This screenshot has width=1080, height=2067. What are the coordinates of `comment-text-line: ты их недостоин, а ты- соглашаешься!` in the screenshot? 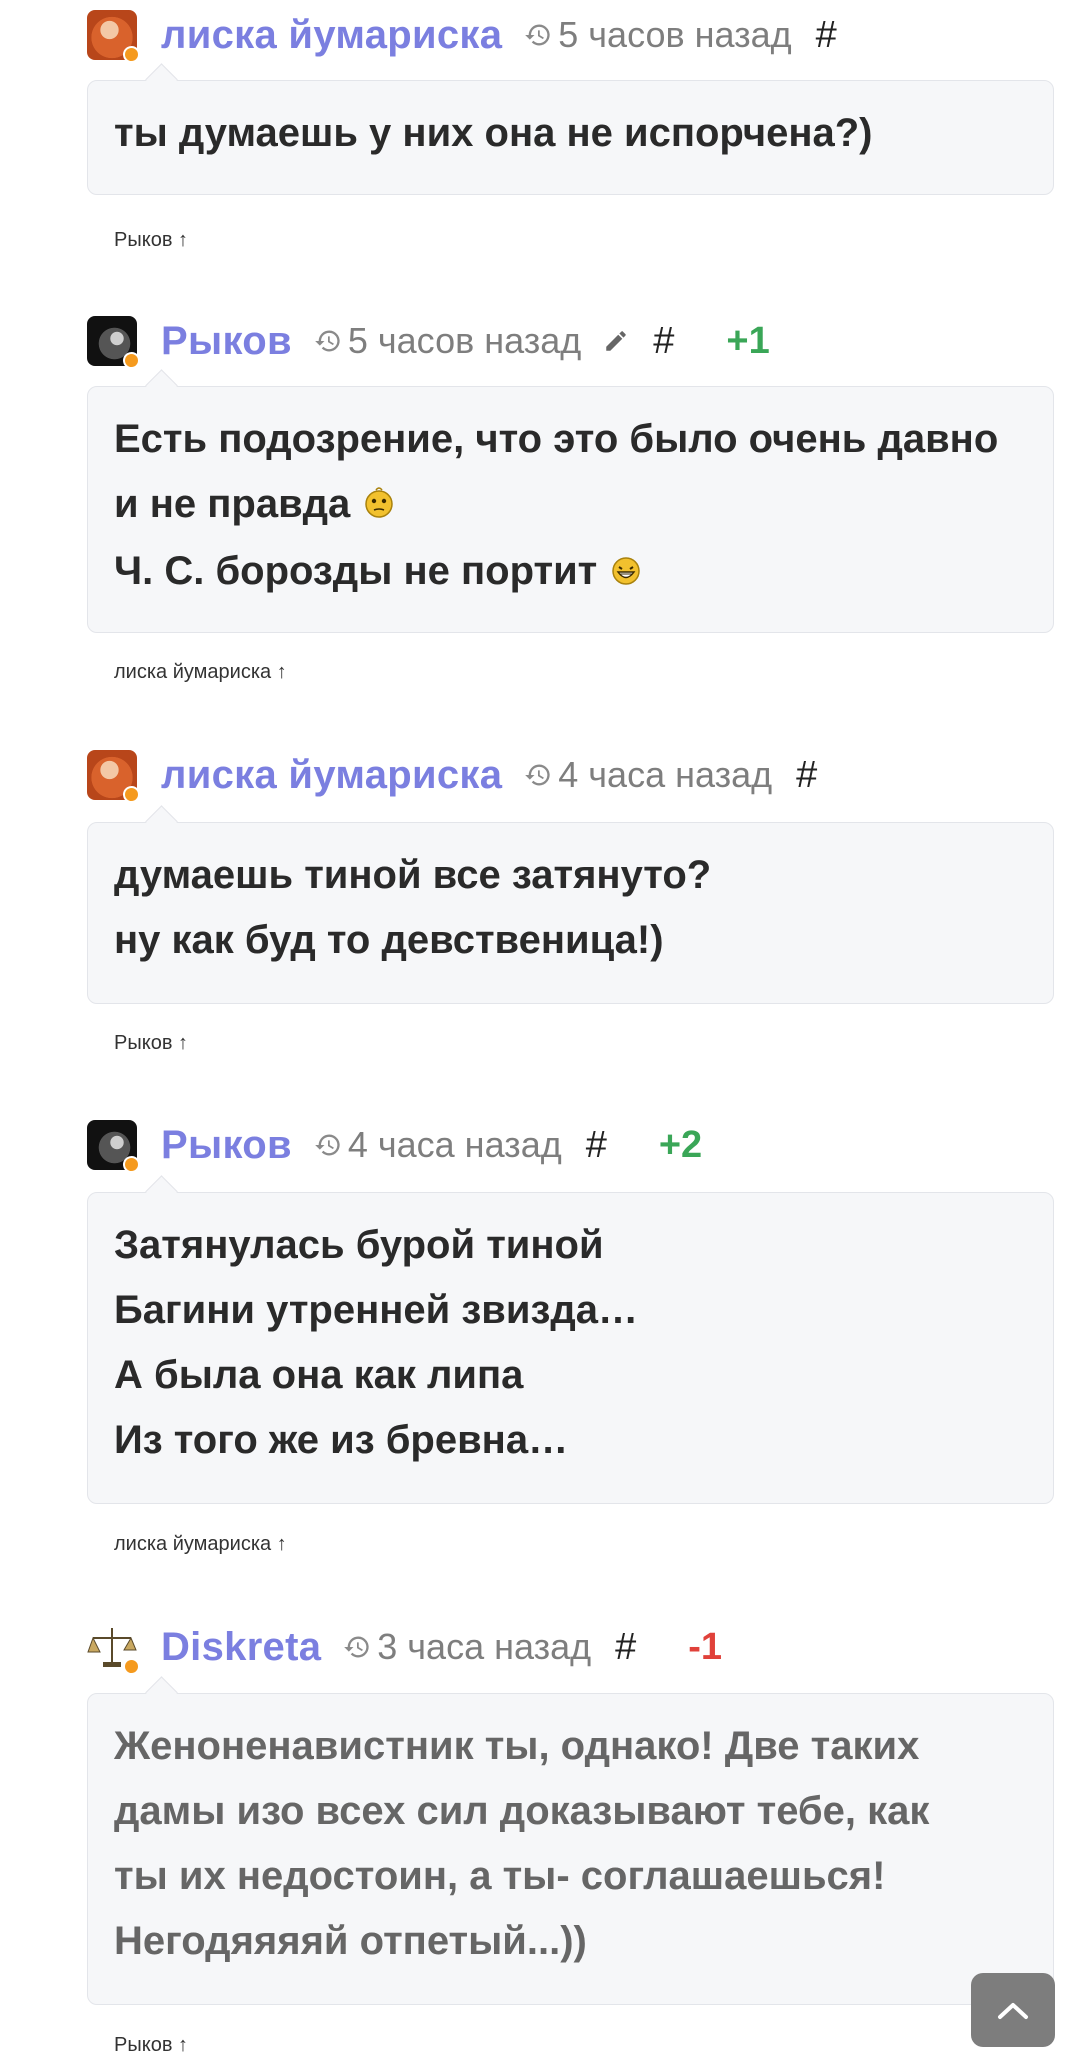 It's located at (500, 1876).